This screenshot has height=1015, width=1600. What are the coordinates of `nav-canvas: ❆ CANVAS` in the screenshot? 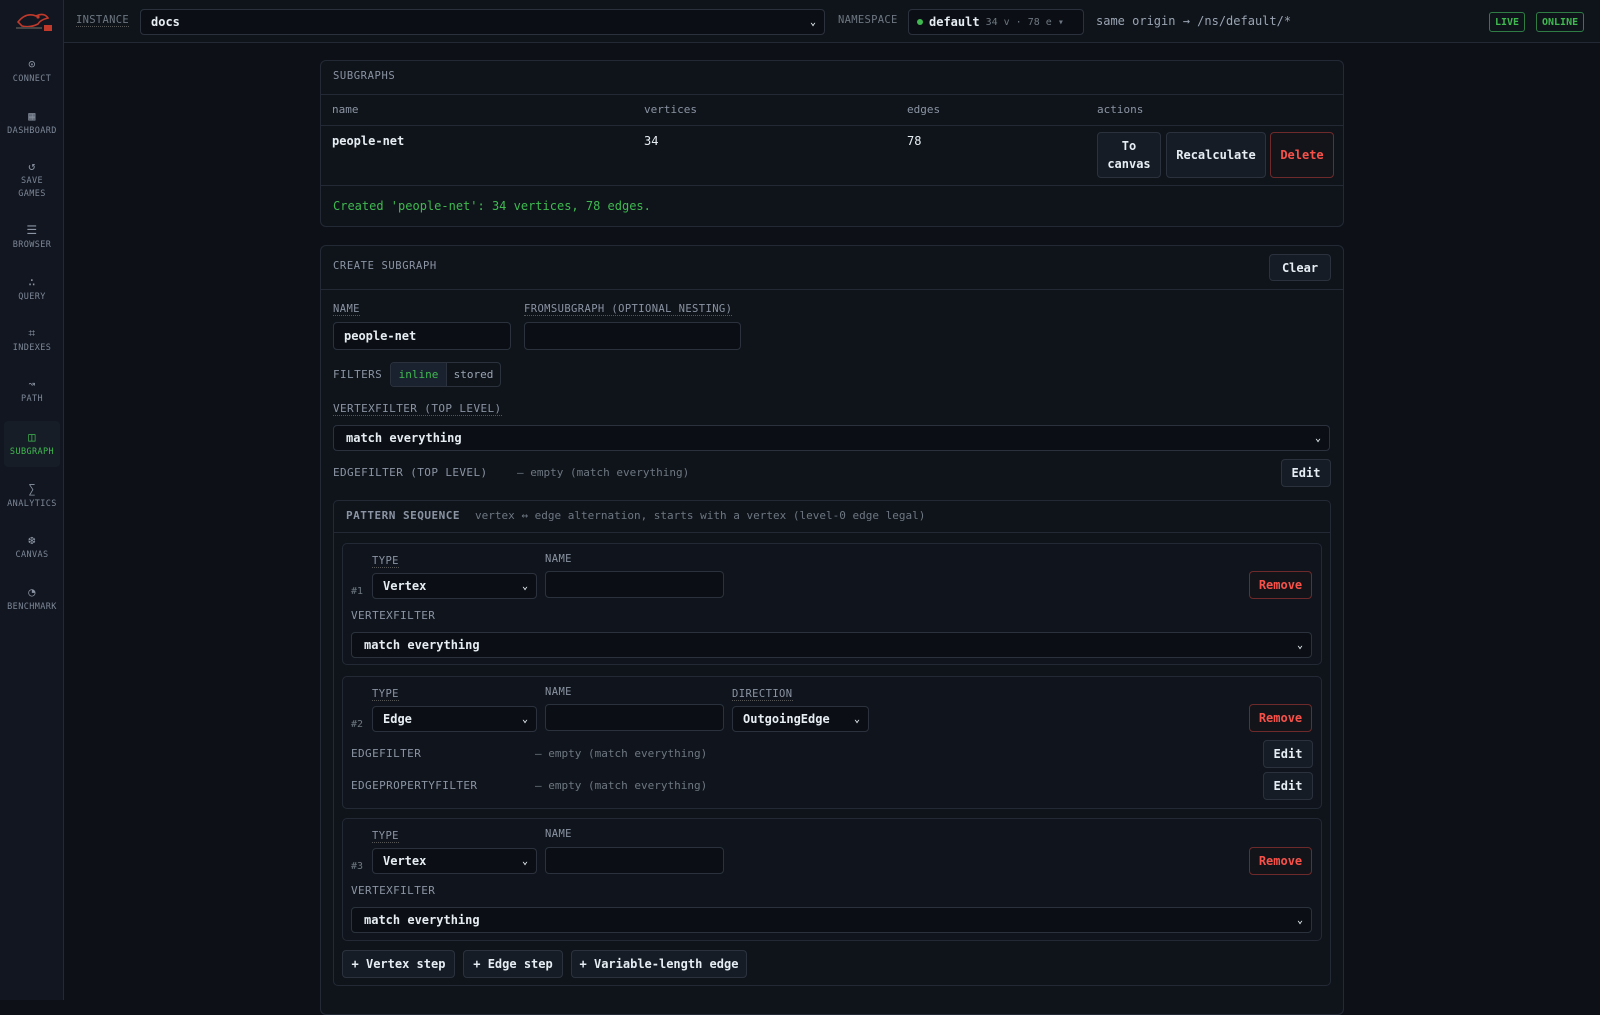 It's located at (32, 547).